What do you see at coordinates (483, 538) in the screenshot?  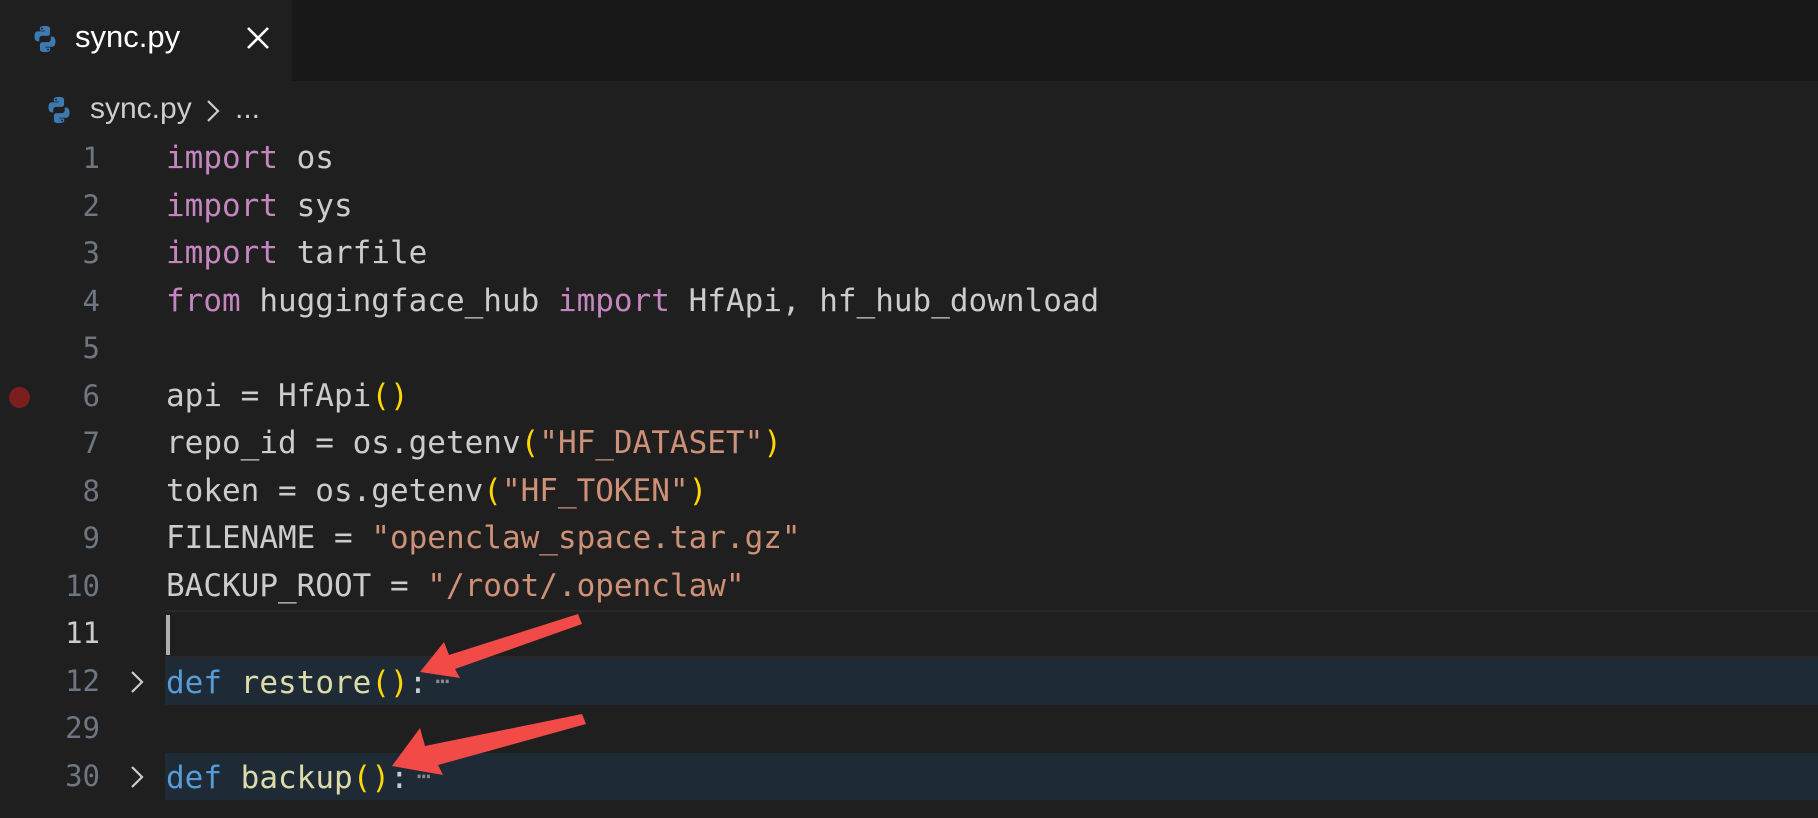 I see `code-text: FILENAME = "openclaw_space.tar.gz"` at bounding box center [483, 538].